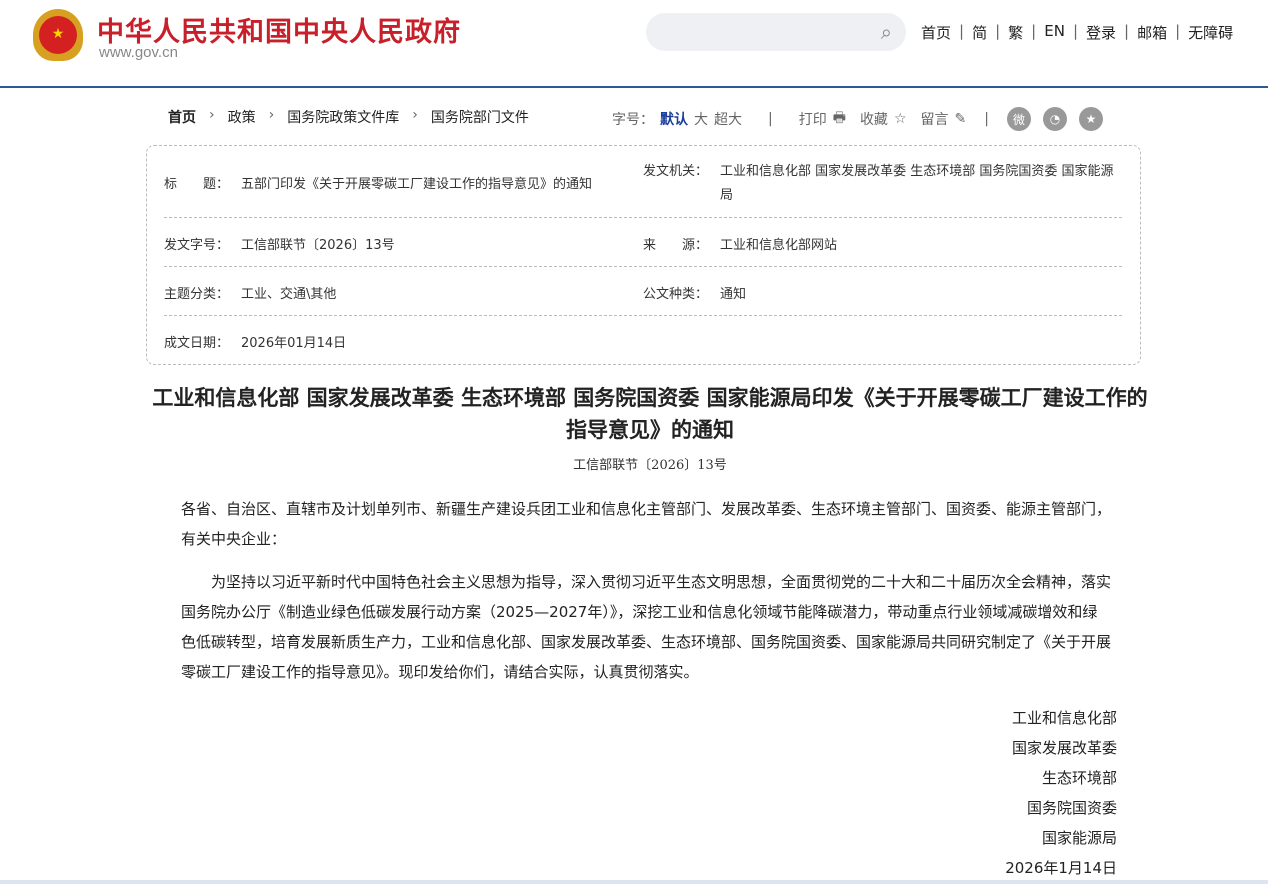 This screenshot has height=884, width=1268. I want to click on print-button: 打印, so click(813, 119).